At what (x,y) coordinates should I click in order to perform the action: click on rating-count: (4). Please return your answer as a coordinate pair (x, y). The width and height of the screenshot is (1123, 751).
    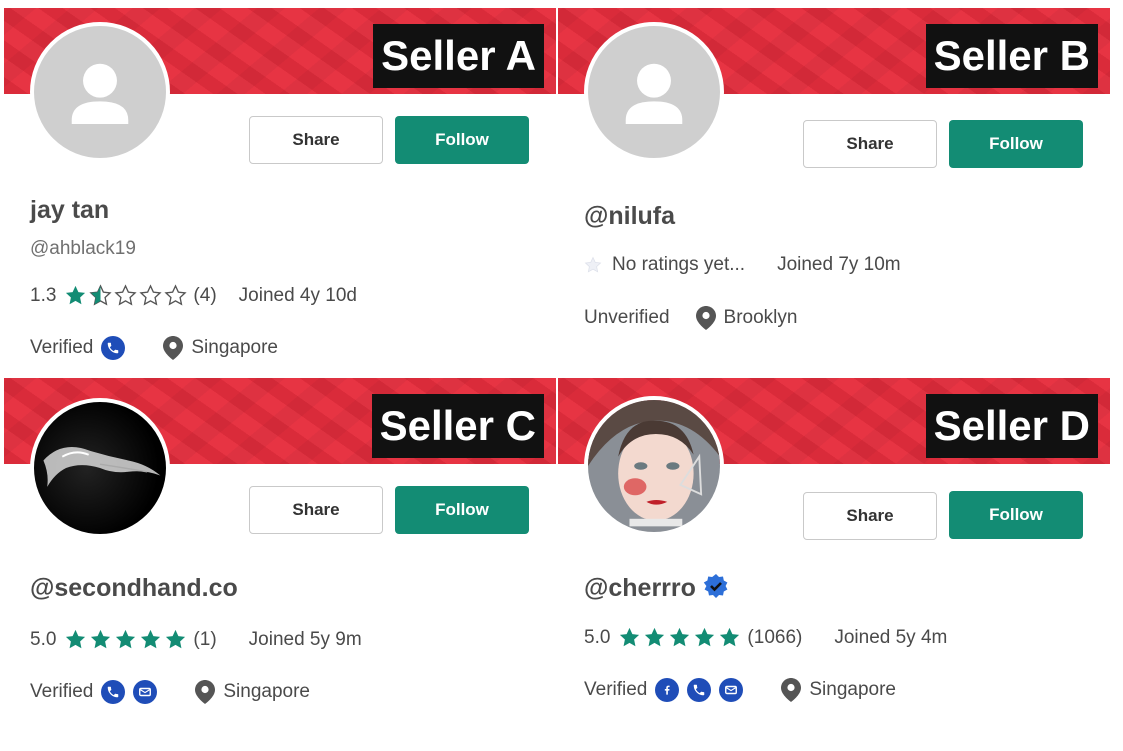
    Looking at the image, I should click on (204, 296).